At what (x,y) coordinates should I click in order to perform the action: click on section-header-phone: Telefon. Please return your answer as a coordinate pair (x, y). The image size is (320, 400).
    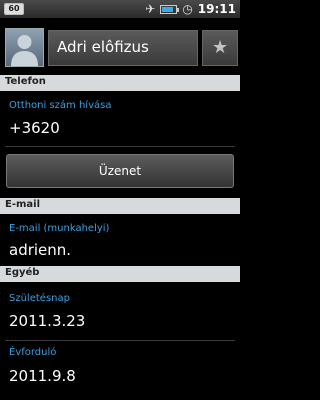
    Looking at the image, I should click on (120, 83).